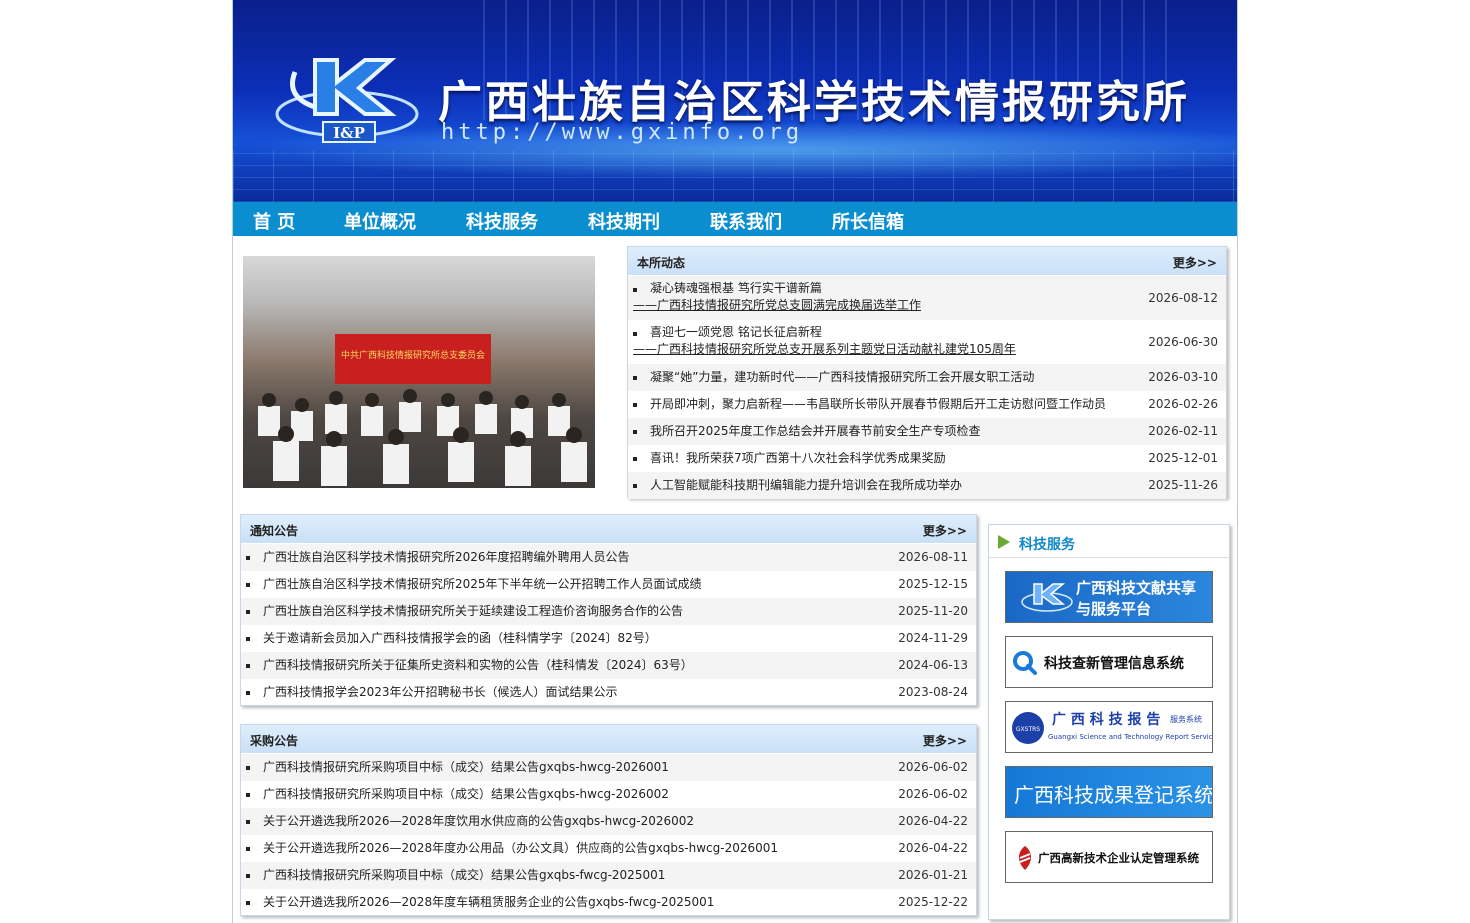 This screenshot has width=1470, height=923. What do you see at coordinates (933, 665) in the screenshot?
I see `notice-date: 2024-06-13` at bounding box center [933, 665].